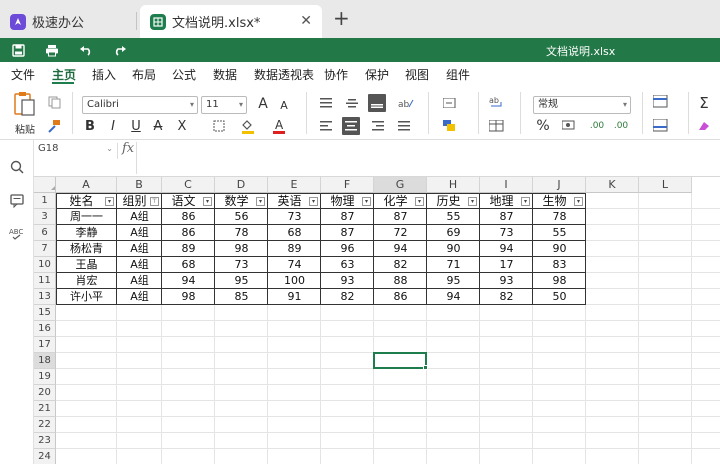 The image size is (720, 464). What do you see at coordinates (400, 361) in the screenshot?
I see `cell-selection` at bounding box center [400, 361].